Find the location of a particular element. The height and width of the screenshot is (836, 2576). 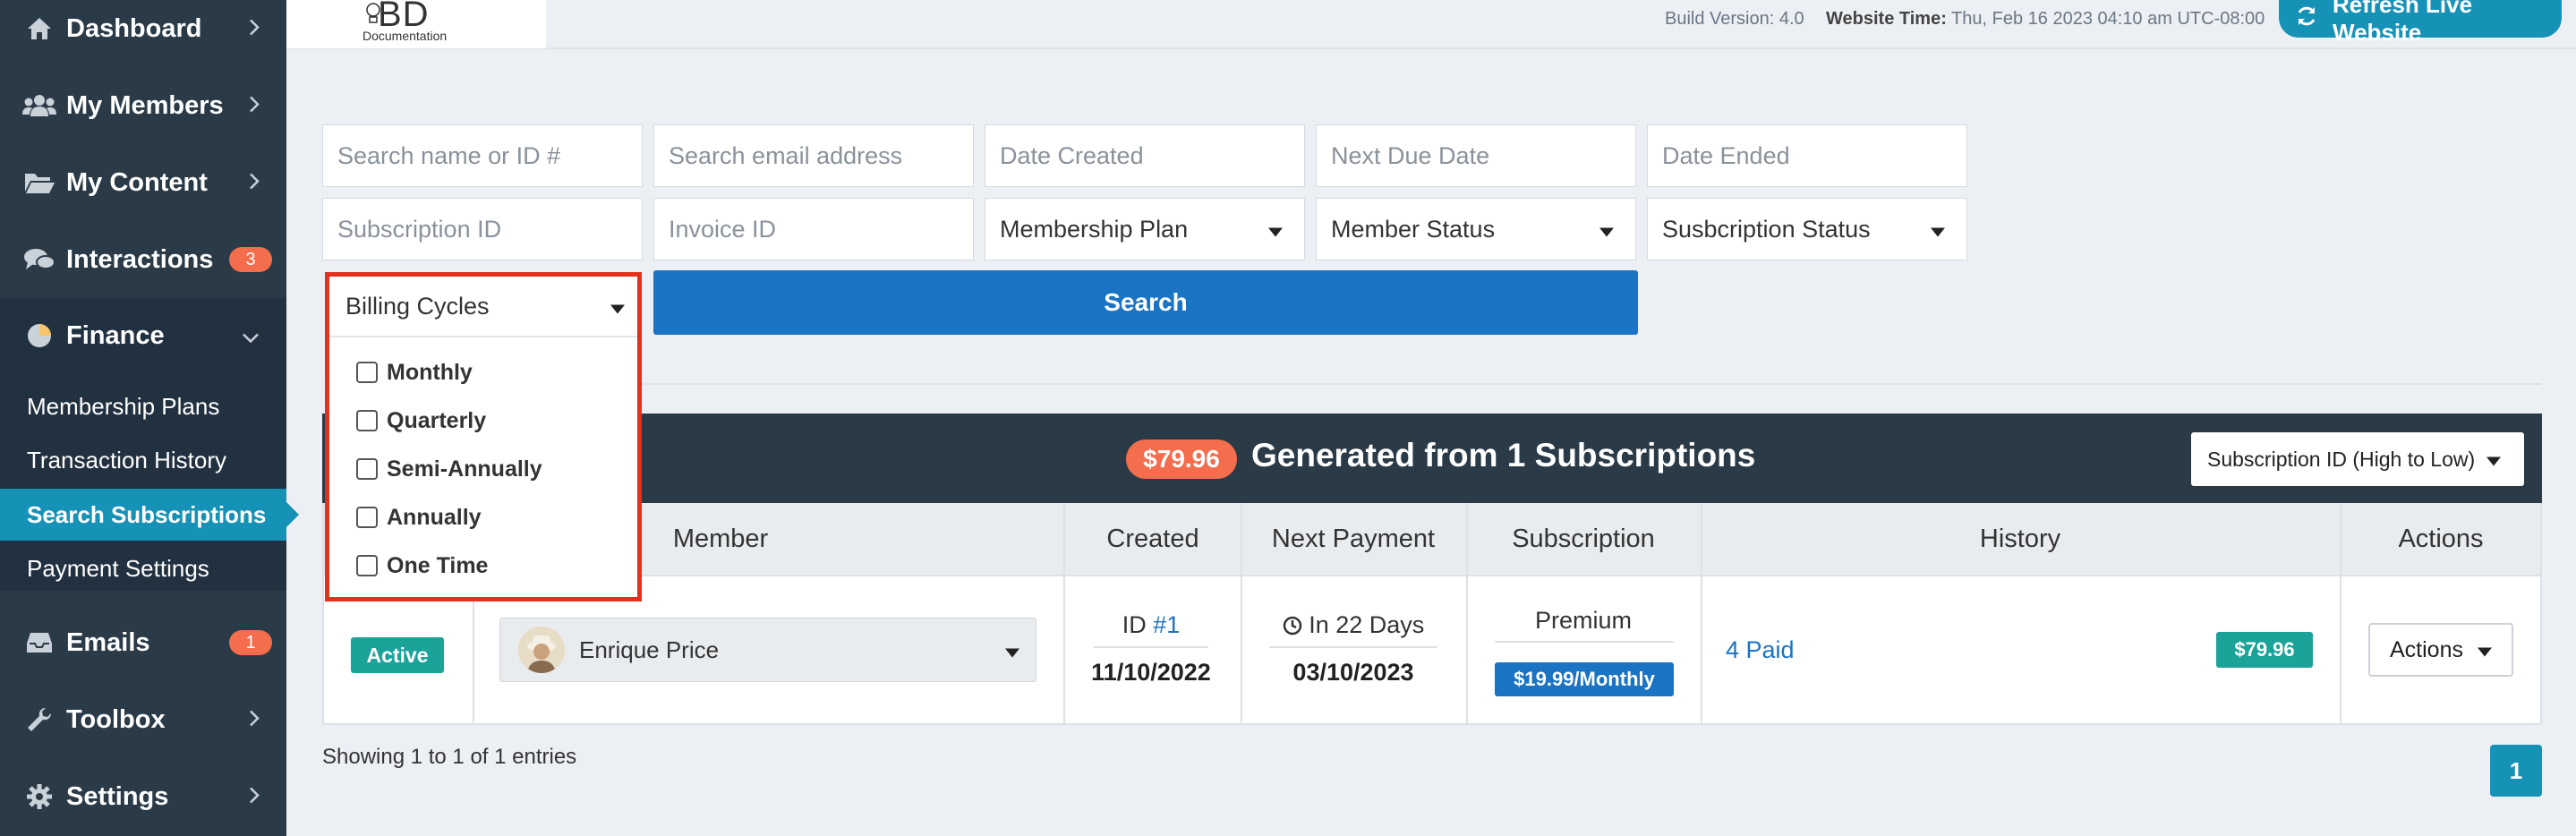

member-status-select: Member Status is located at coordinates (1476, 229).